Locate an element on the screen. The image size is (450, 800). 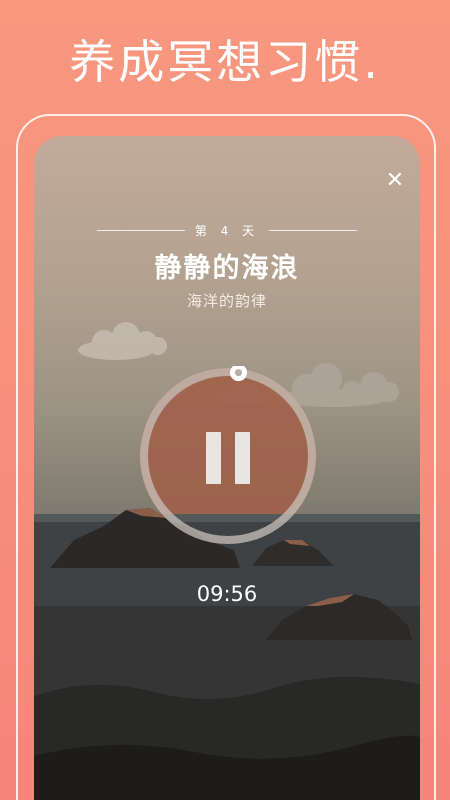
cloud-left is located at coordinates (122, 341).